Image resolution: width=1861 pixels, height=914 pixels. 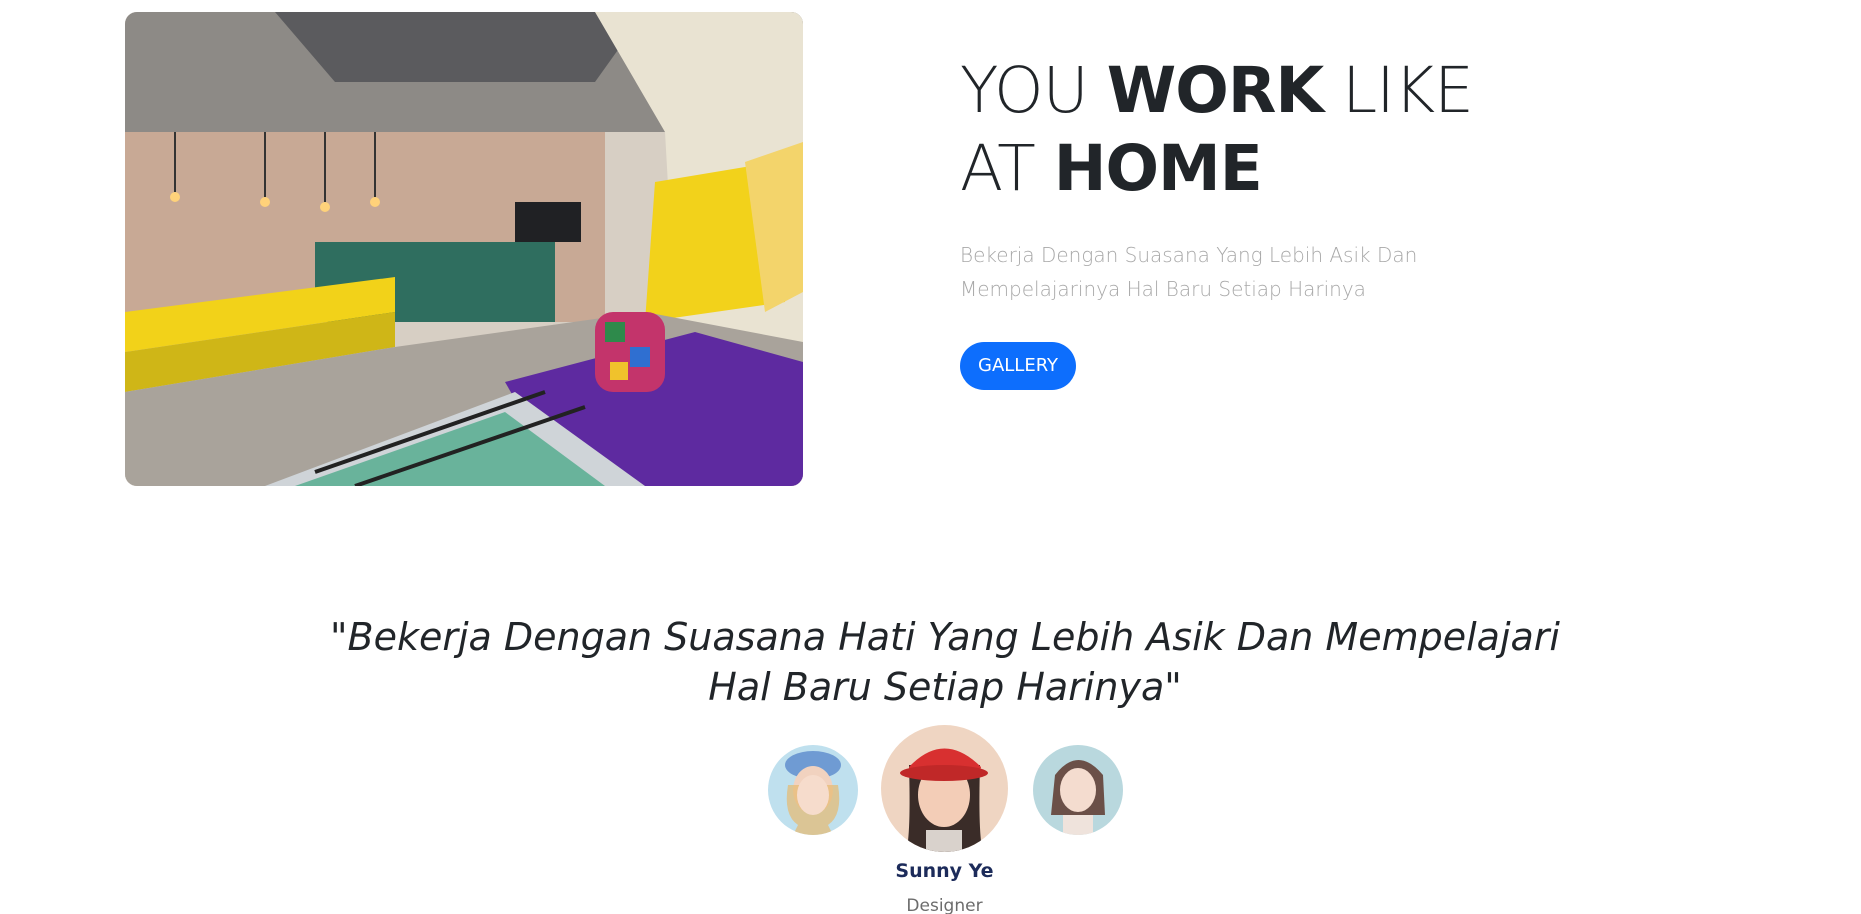 I want to click on avatar-left, so click(x=813, y=790).